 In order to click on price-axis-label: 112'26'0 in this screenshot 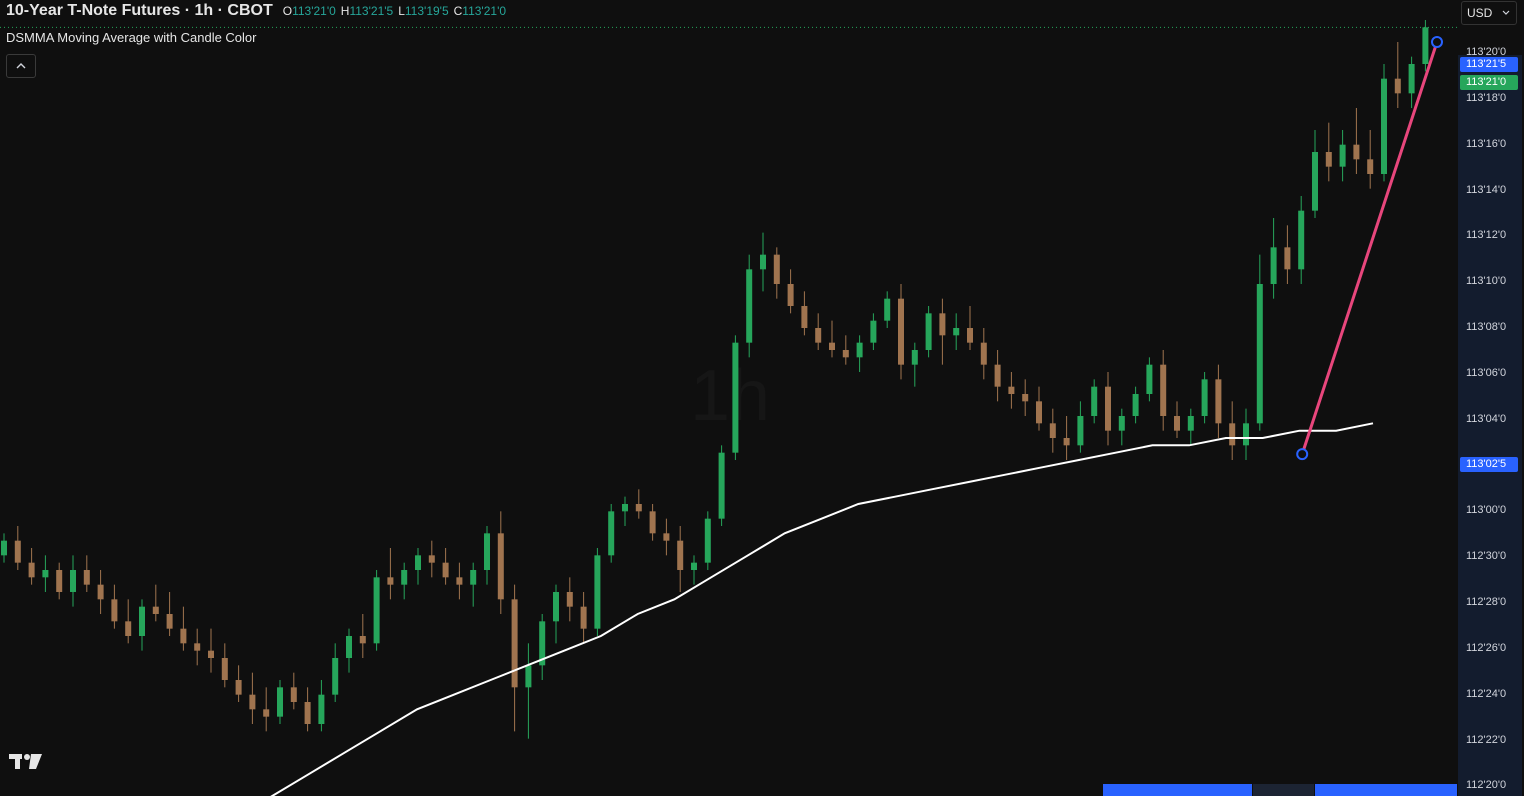, I will do `click(1486, 647)`.